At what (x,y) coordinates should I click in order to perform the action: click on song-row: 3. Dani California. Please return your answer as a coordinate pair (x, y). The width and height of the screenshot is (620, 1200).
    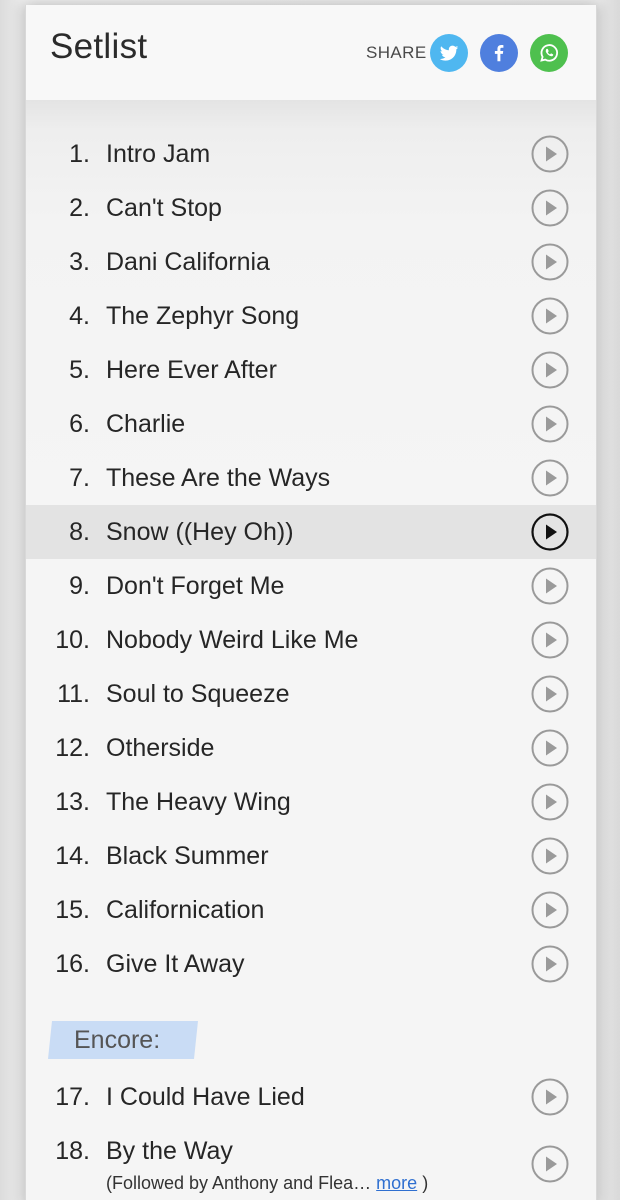
    Looking at the image, I should click on (311, 262).